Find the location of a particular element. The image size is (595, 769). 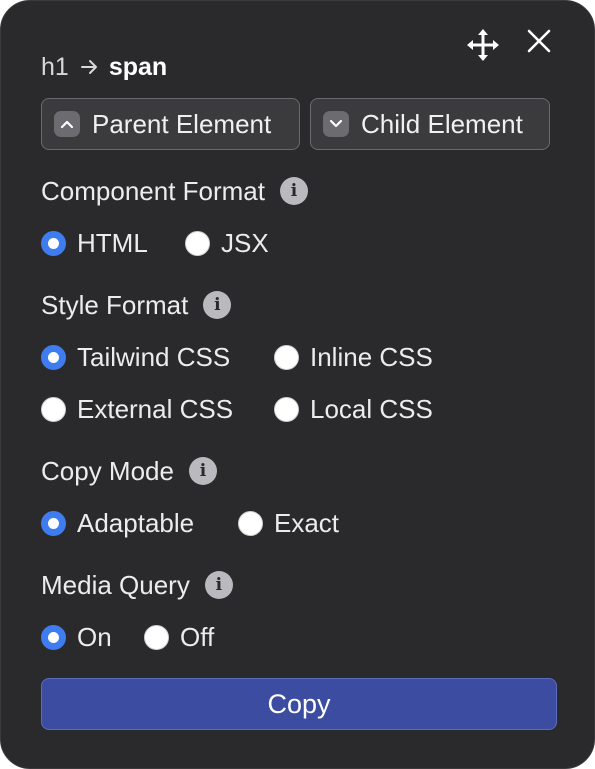

radio-jsx: JSX is located at coordinates (227, 243).